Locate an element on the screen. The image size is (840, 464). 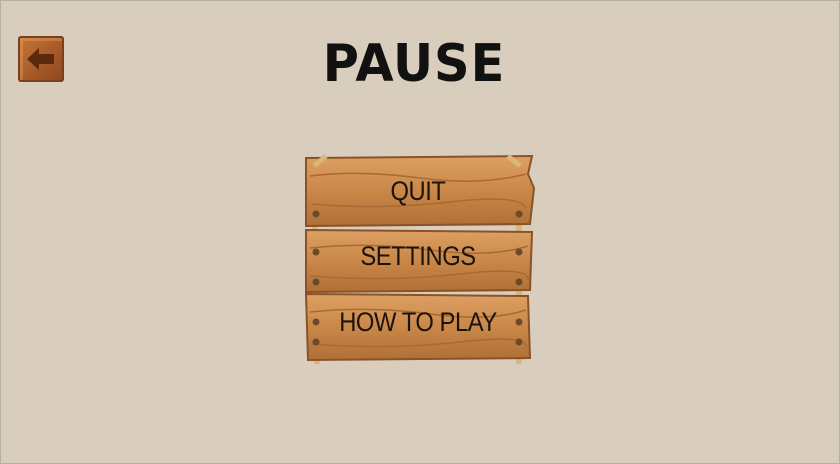
wooden-sign-menu: QUIT SETTINGS HOW TO PLAY is located at coordinates (418, 260).